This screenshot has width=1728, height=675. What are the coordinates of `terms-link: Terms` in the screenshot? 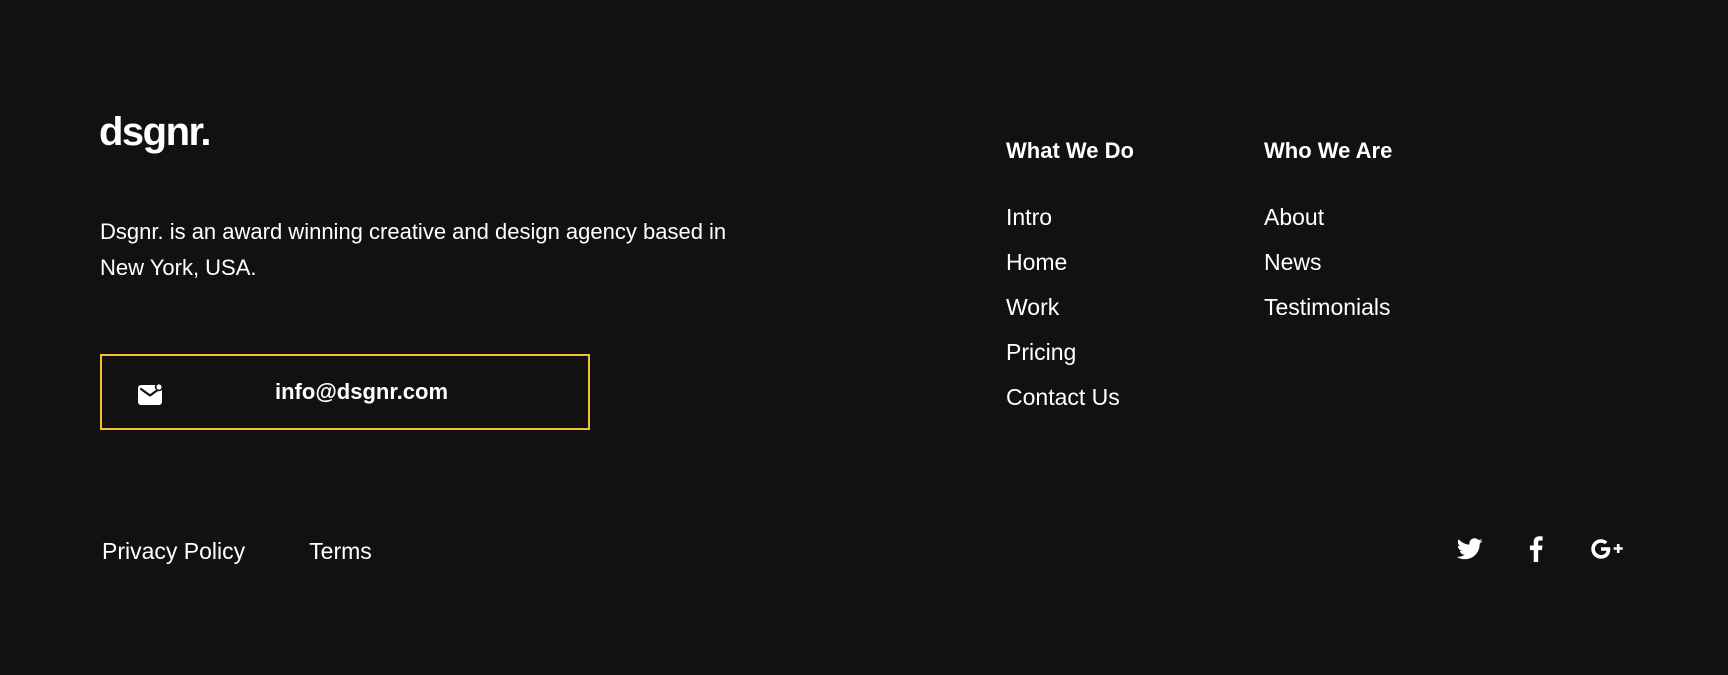 It's located at (340, 551).